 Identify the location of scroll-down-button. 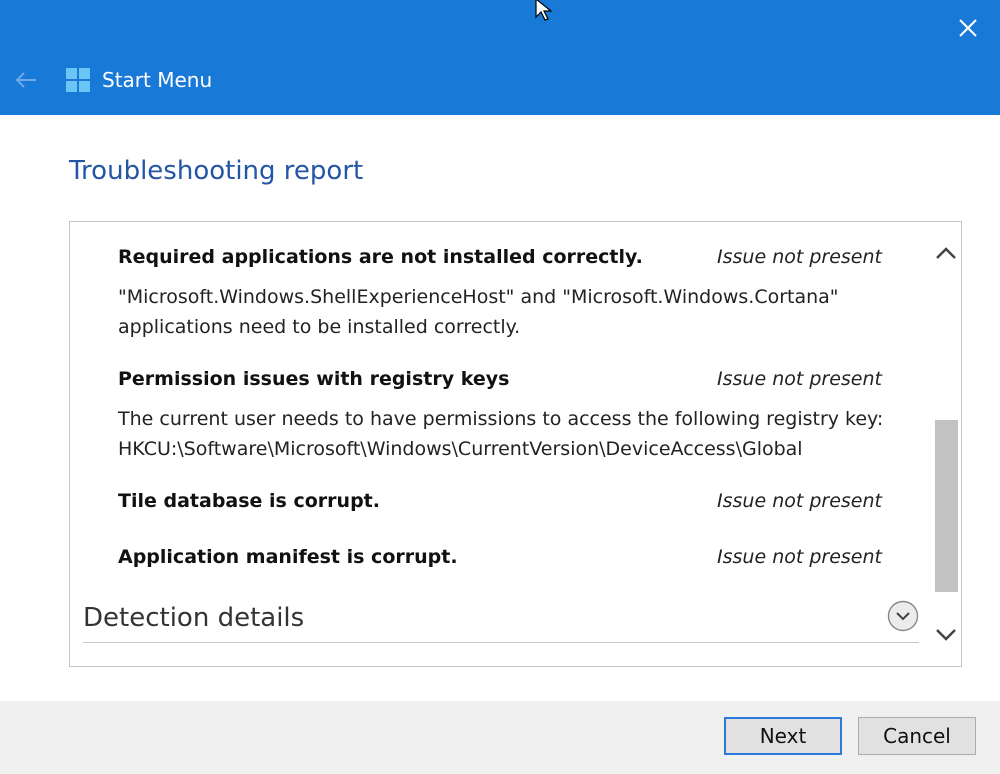
(946, 635).